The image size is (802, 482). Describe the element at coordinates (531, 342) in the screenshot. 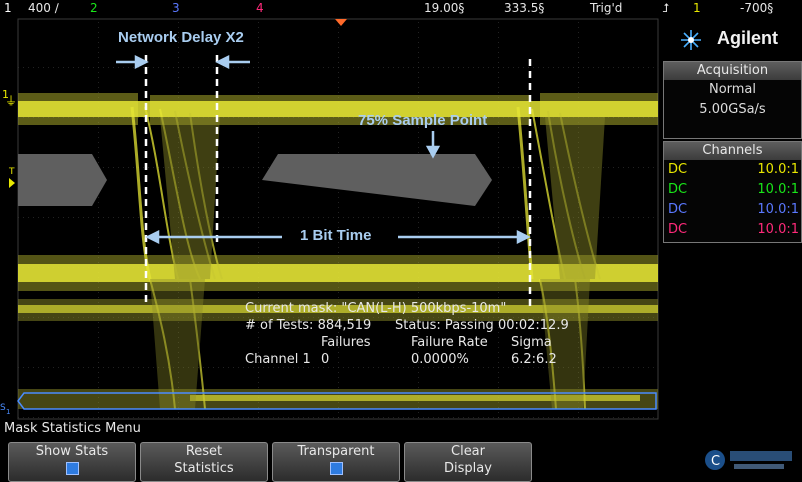

I see `col-sigma: Sigma` at that location.